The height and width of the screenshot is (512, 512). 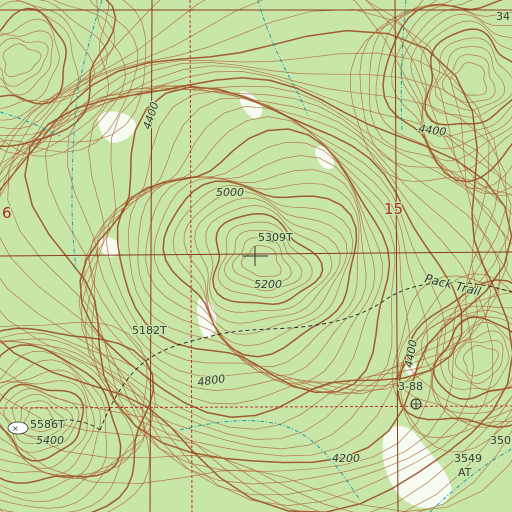 What do you see at coordinates (503, 16) in the screenshot?
I see `edge-label: 34` at bounding box center [503, 16].